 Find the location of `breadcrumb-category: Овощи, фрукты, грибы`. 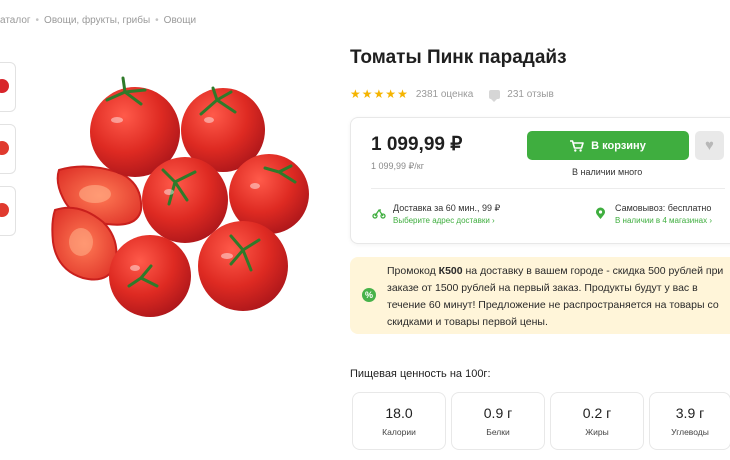

breadcrumb-category: Овощи, фрукты, грибы is located at coordinates (97, 20).